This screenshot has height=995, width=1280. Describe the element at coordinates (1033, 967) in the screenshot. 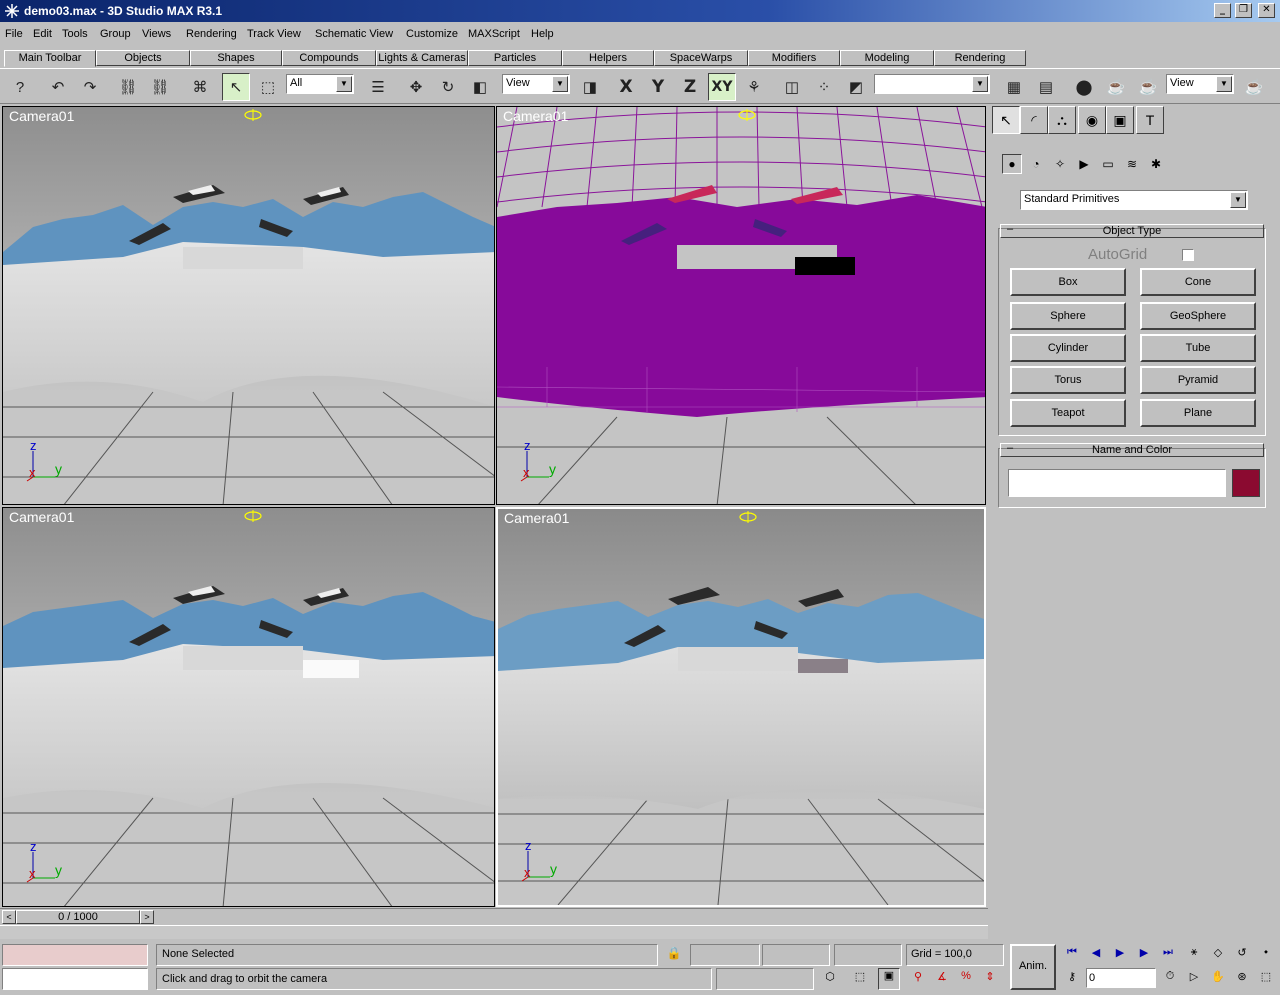

I see `animate-button: Anim.` at that location.